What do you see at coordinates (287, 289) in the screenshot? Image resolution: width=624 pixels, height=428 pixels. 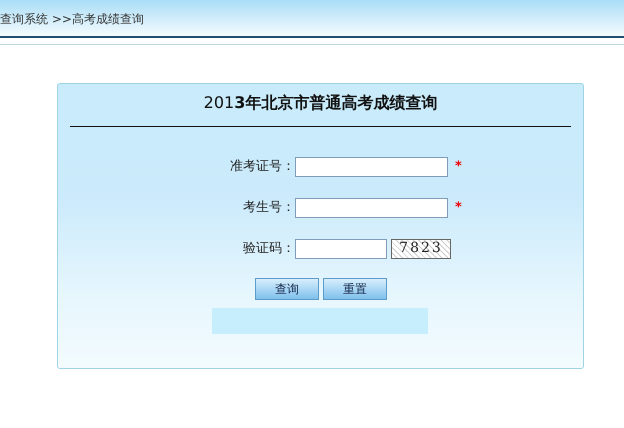 I see `query-button: 查询` at bounding box center [287, 289].